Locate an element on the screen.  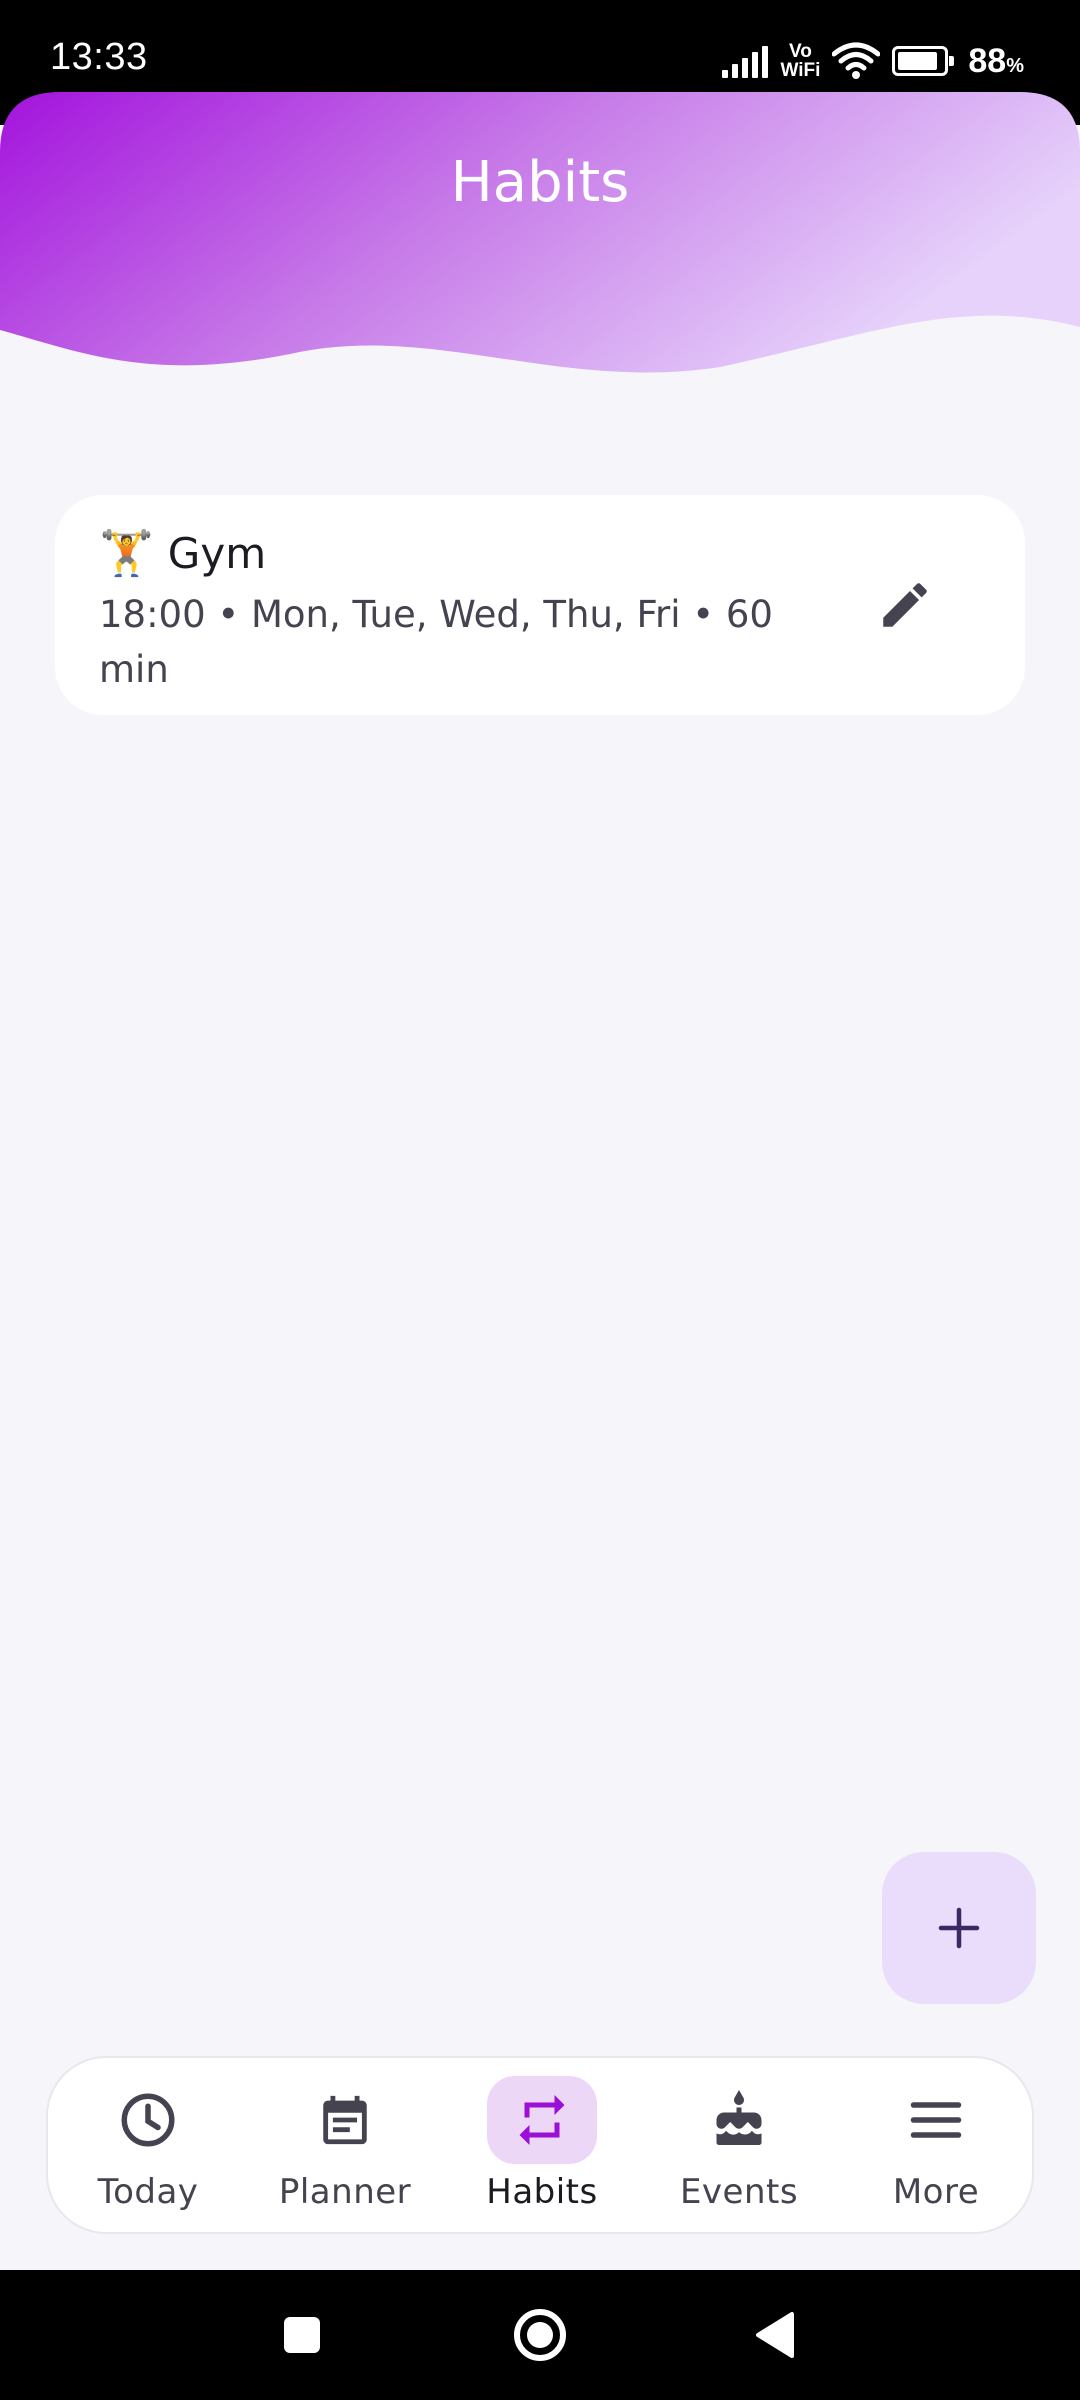
vowifi-bottom-label: WiFi is located at coordinates (800, 70).